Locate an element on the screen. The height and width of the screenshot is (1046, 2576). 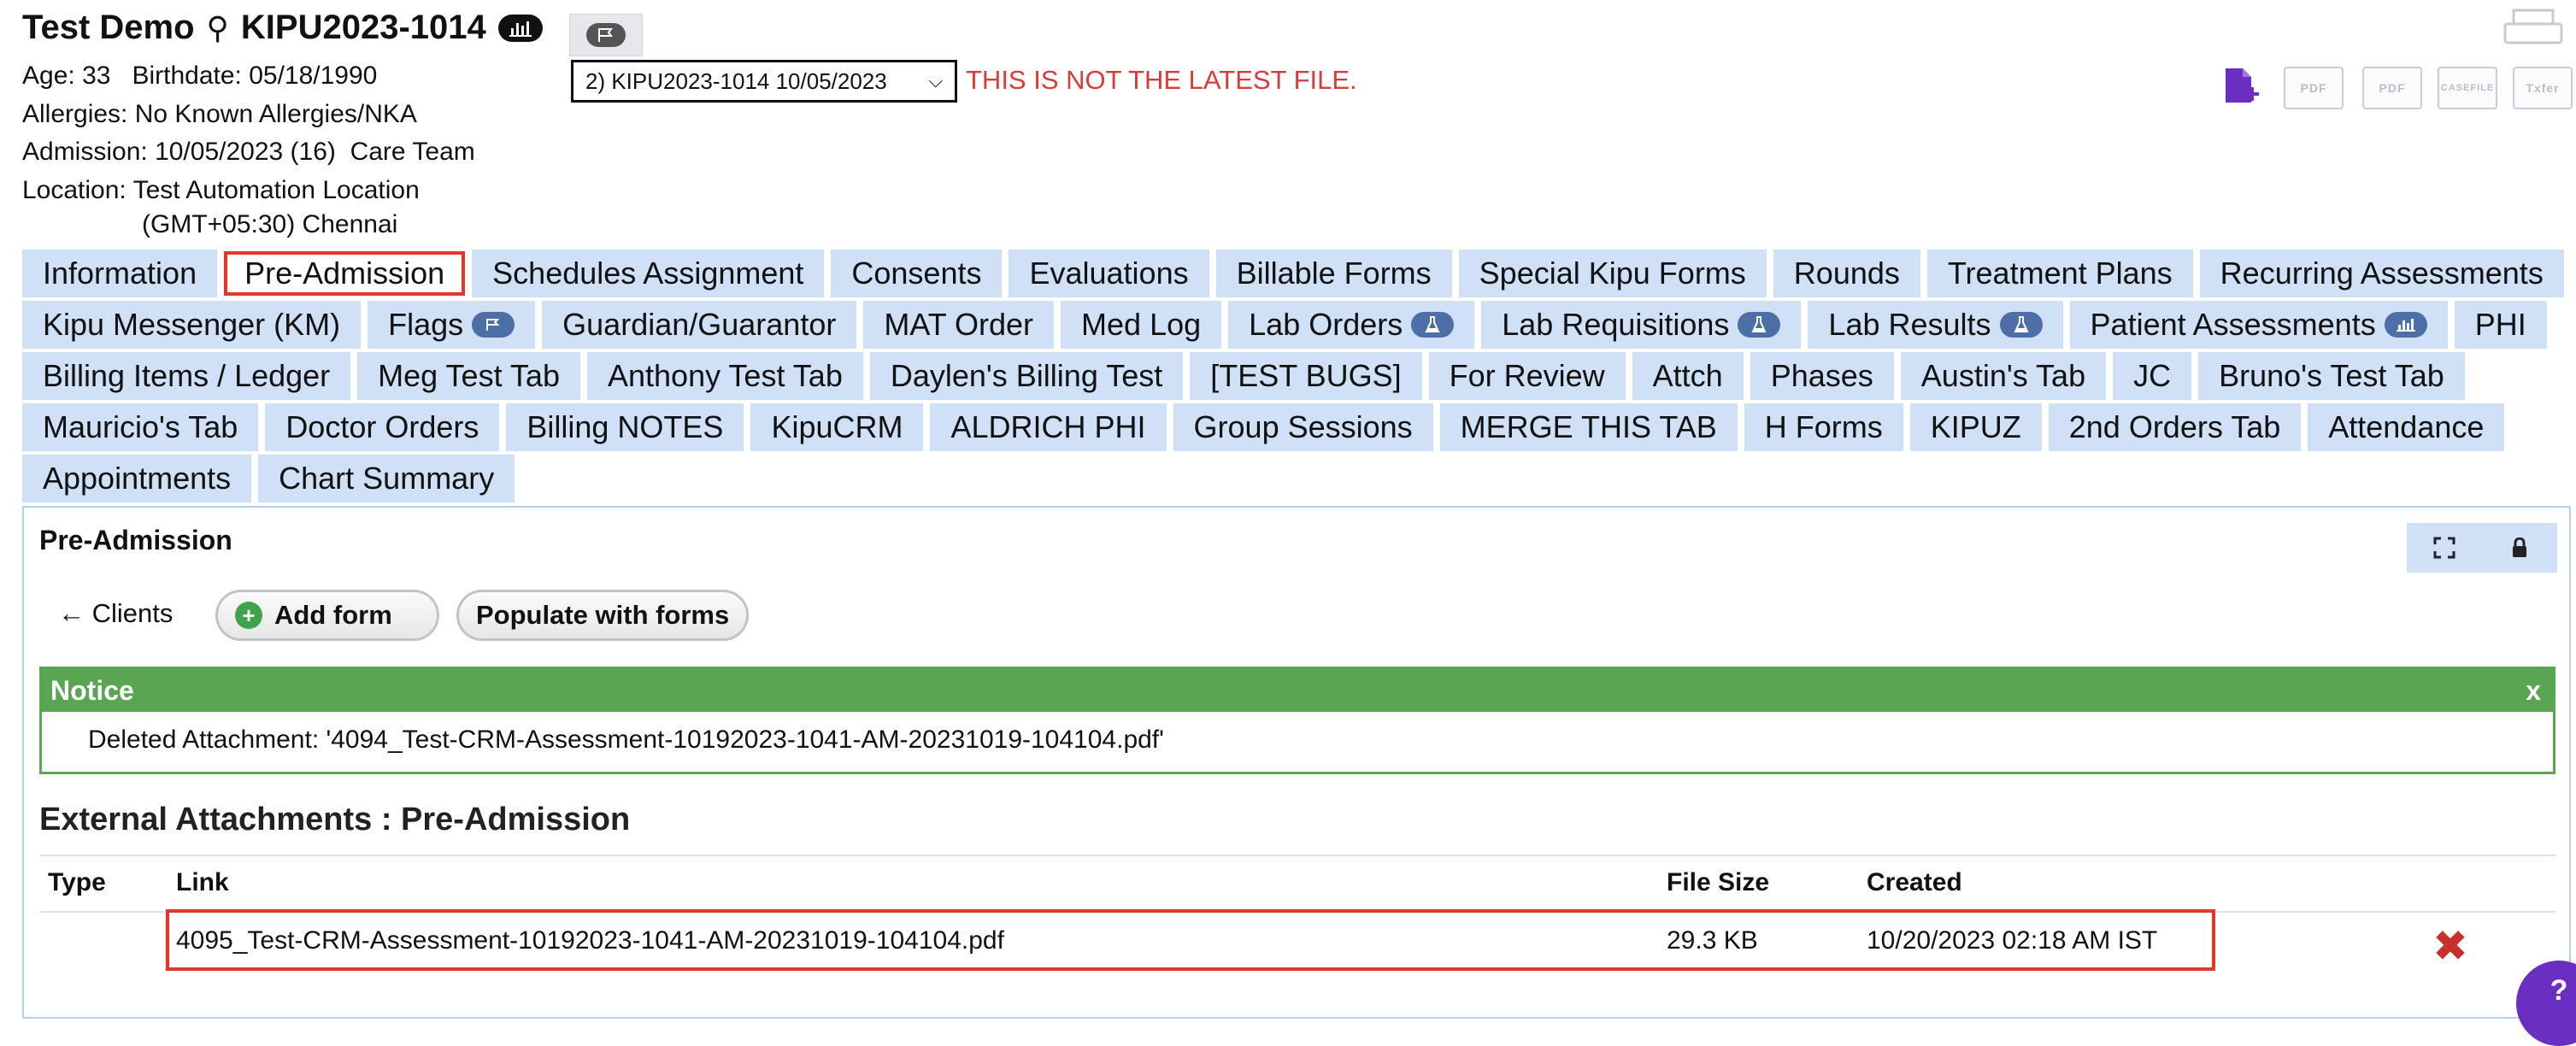
tab-kipuz: KIPUZ is located at coordinates (1975, 427).